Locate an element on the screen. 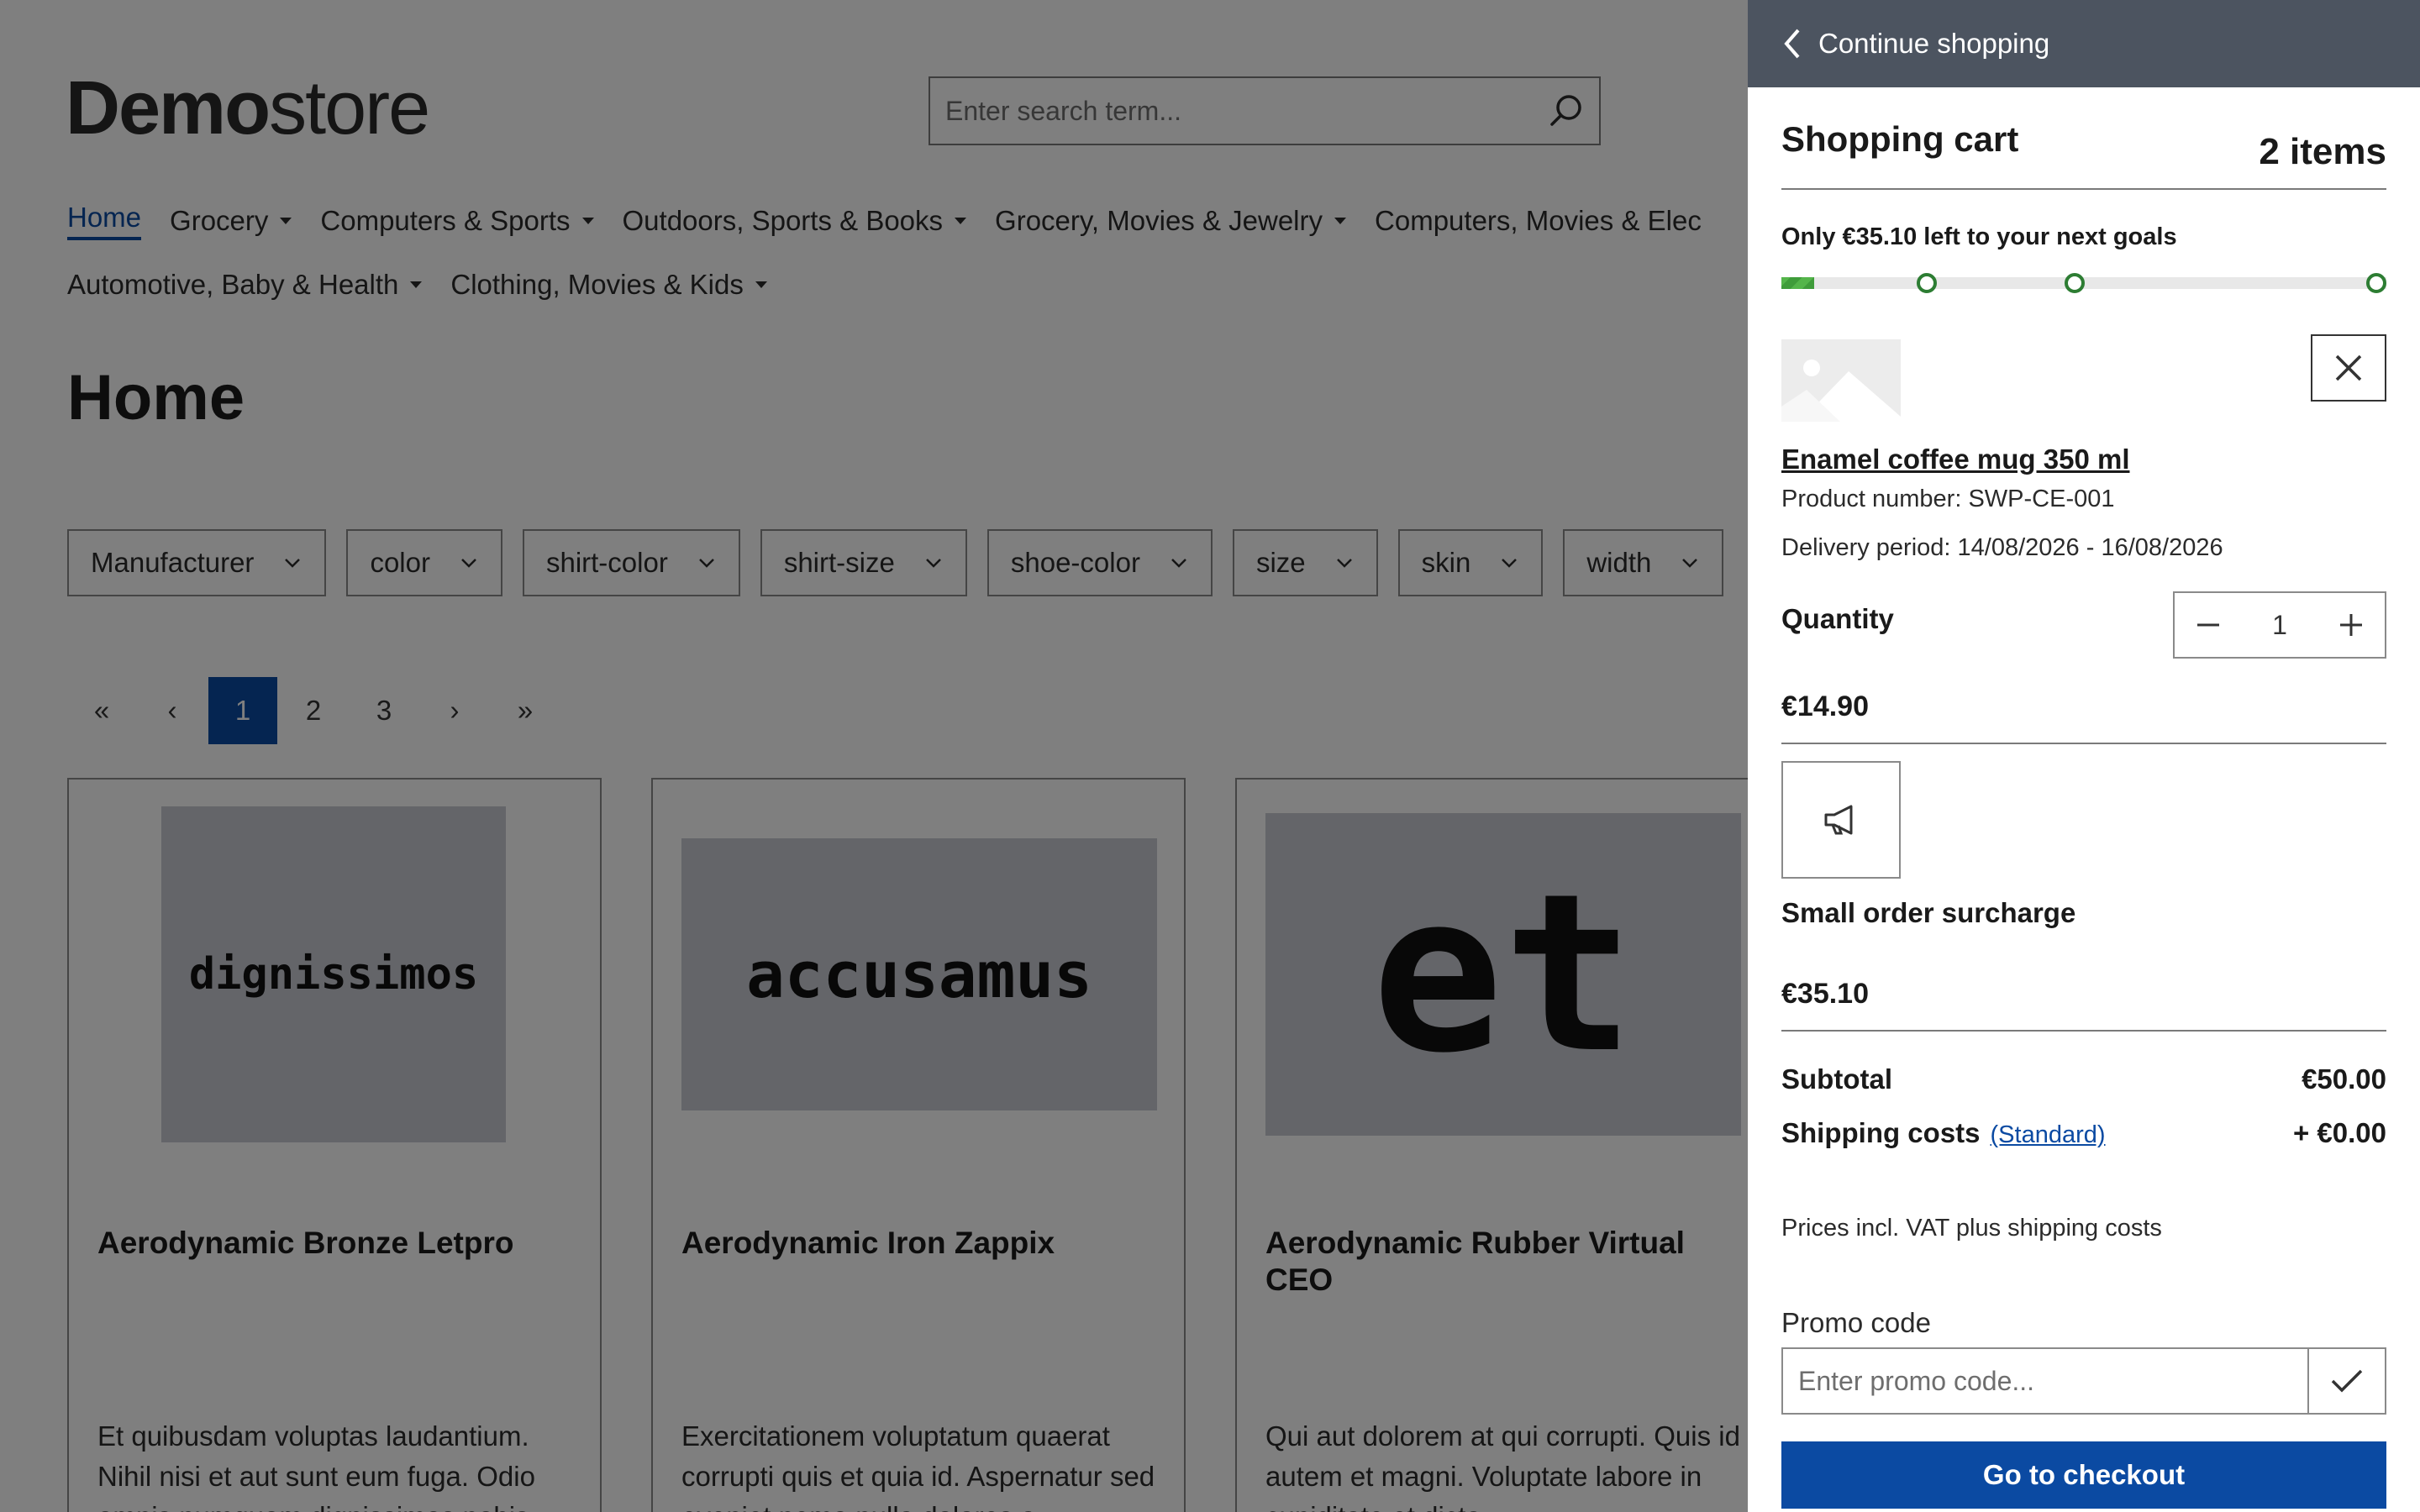  plus-icon is located at coordinates (2350, 625).